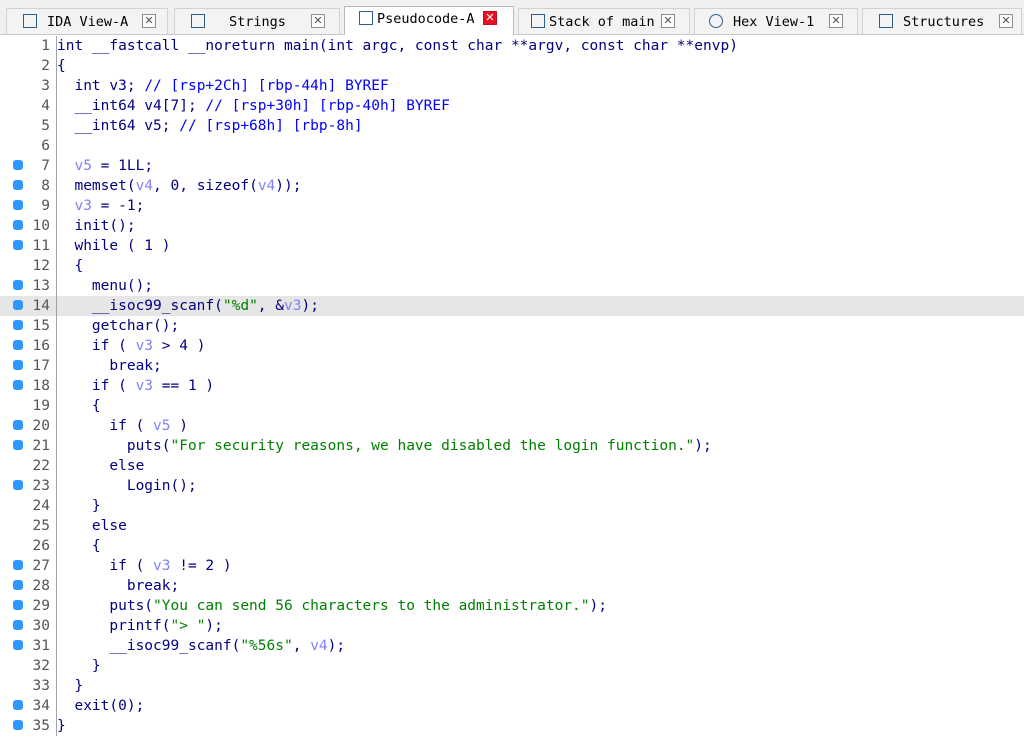  What do you see at coordinates (28, 486) in the screenshot?
I see `line-gutter: 23` at bounding box center [28, 486].